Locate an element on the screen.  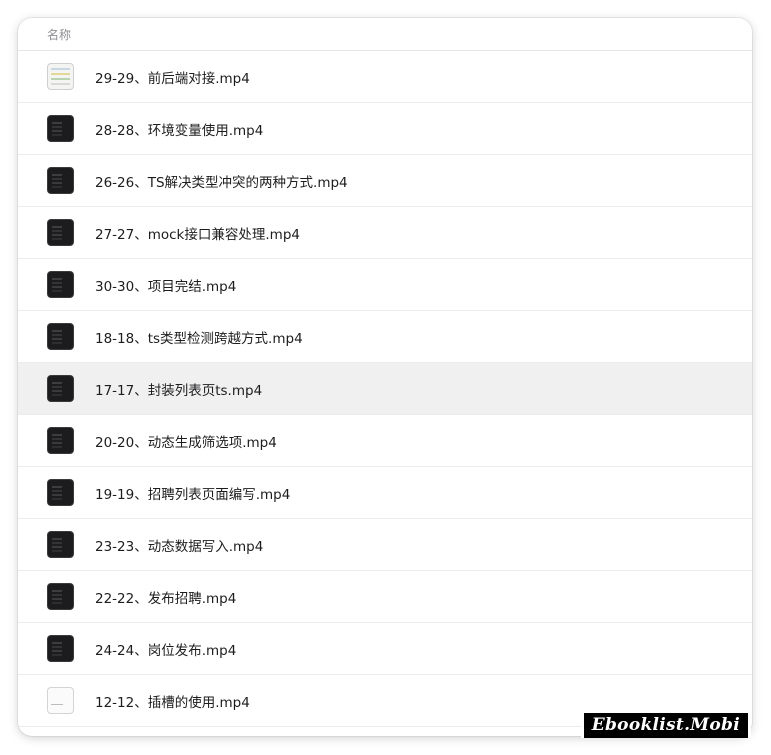
file-row: 17-17、封装列表页ts.mp4 is located at coordinates (385, 389).